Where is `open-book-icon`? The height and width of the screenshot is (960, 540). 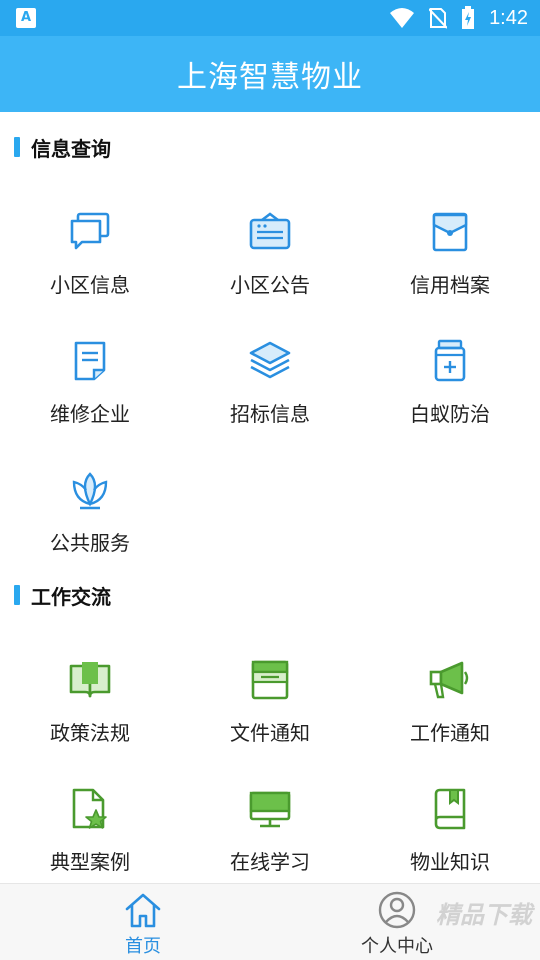 open-book-icon is located at coordinates (90, 680).